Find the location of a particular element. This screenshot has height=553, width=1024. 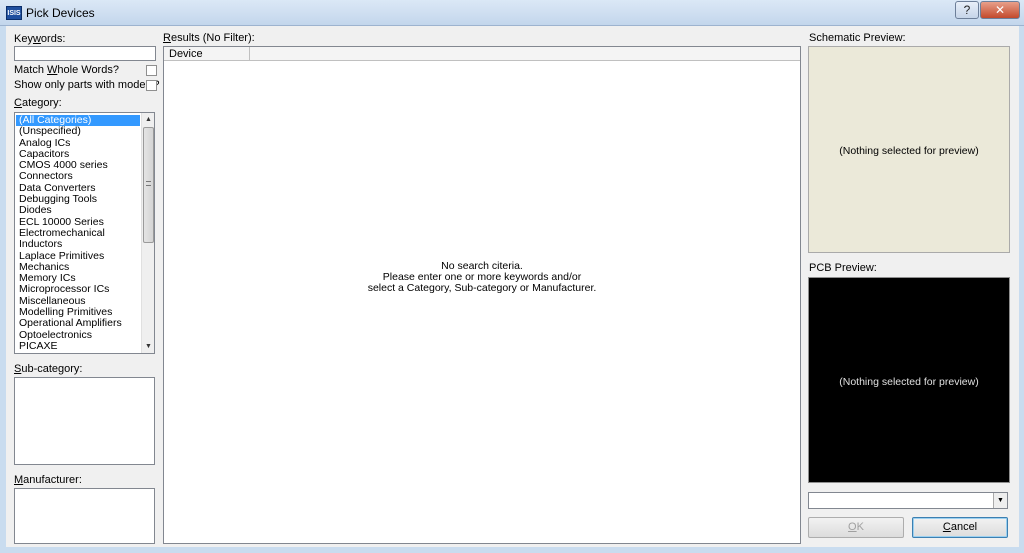

window-frame-bottom is located at coordinates (512, 550).